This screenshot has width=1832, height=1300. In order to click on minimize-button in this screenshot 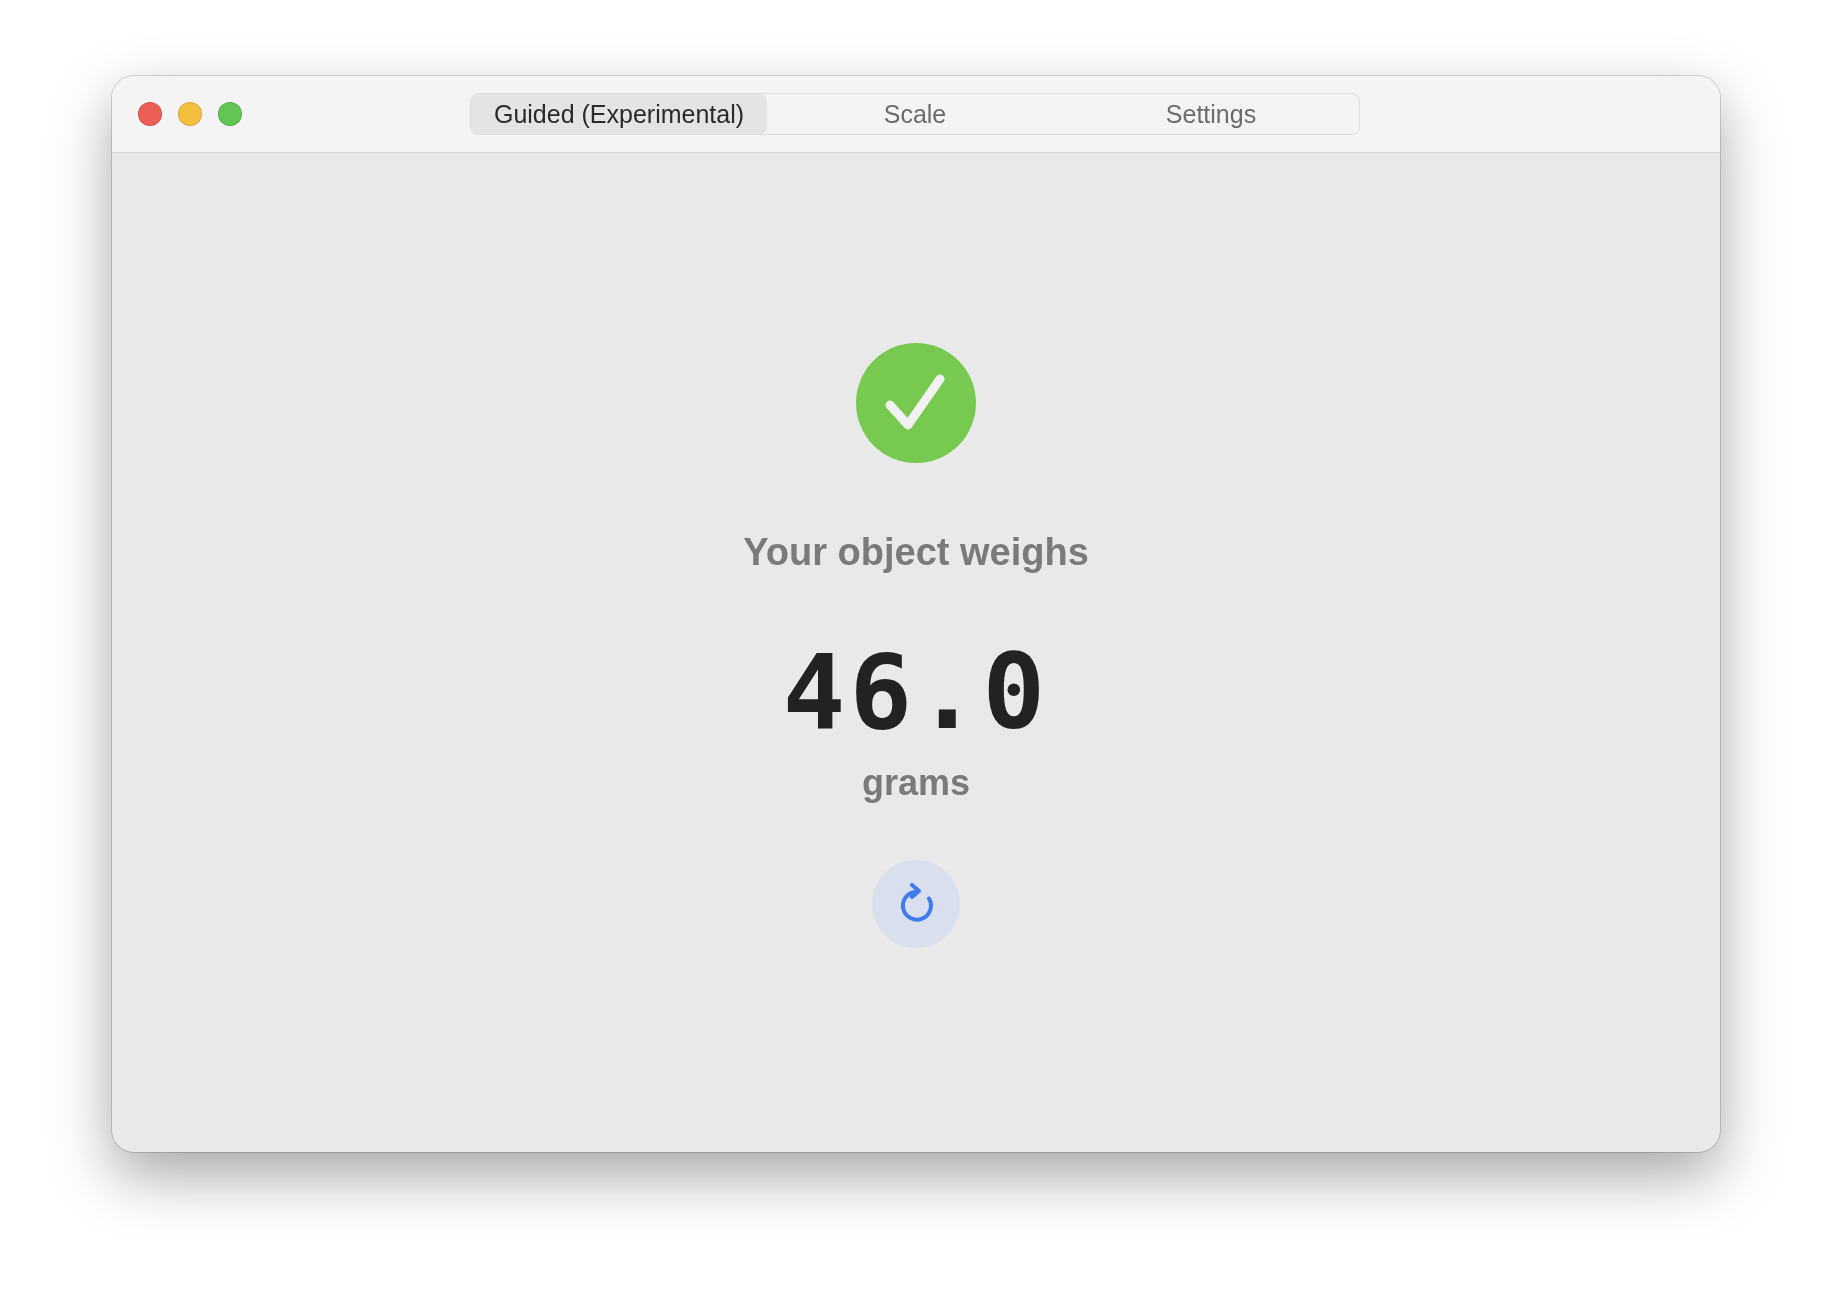, I will do `click(190, 114)`.